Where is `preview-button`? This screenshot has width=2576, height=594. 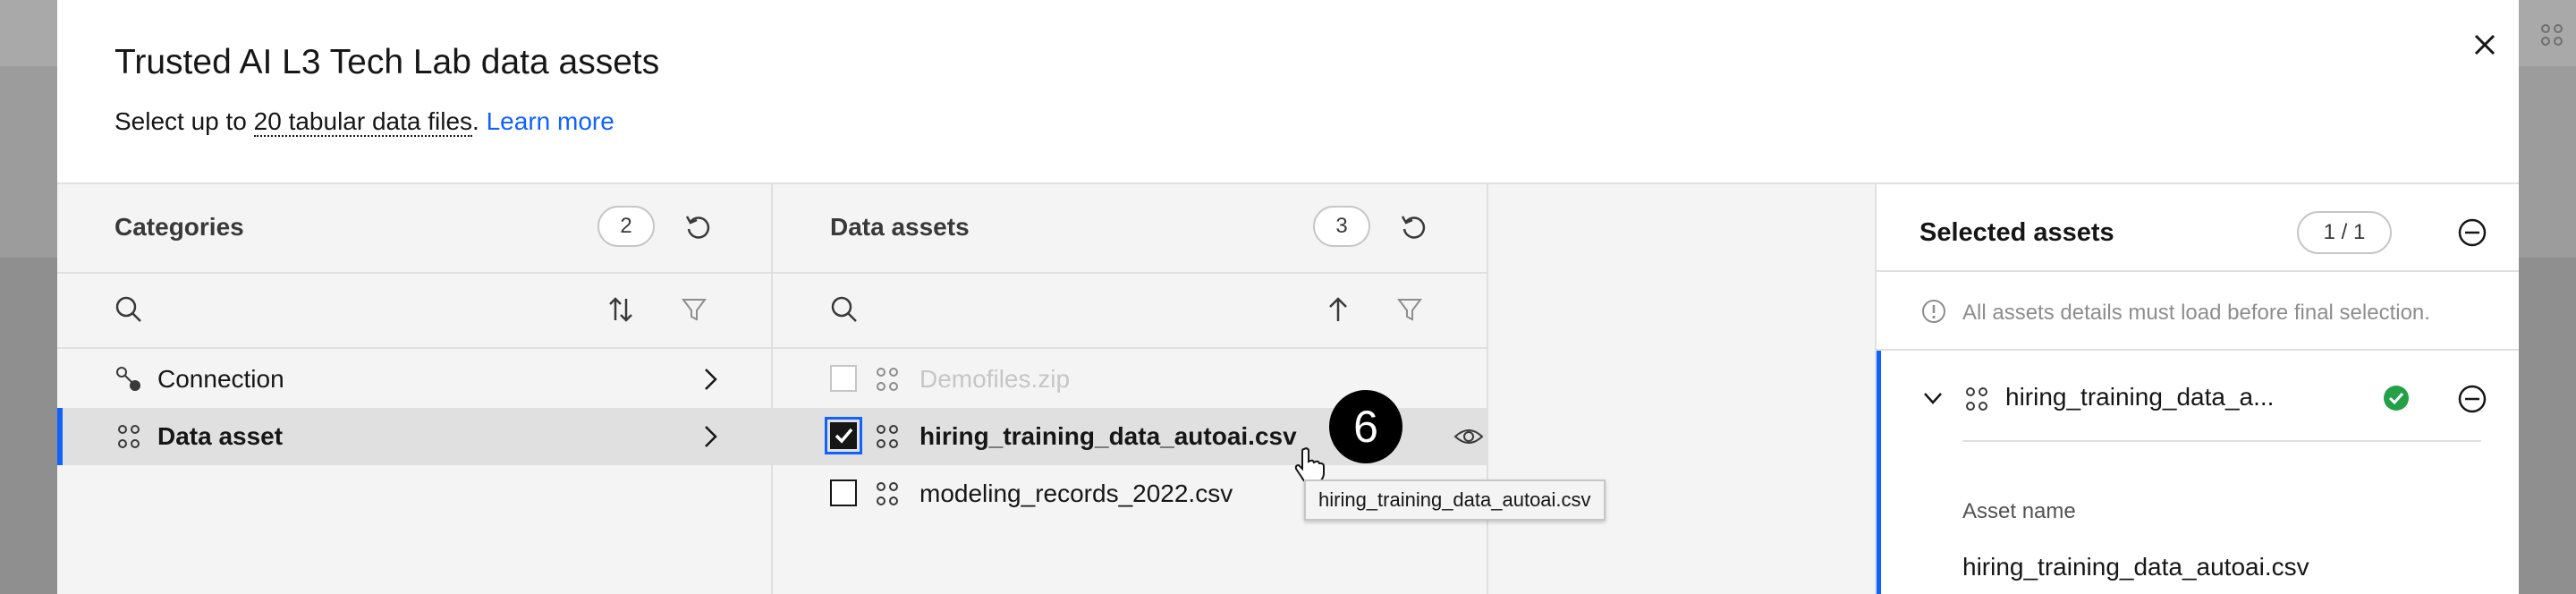 preview-button is located at coordinates (1469, 436).